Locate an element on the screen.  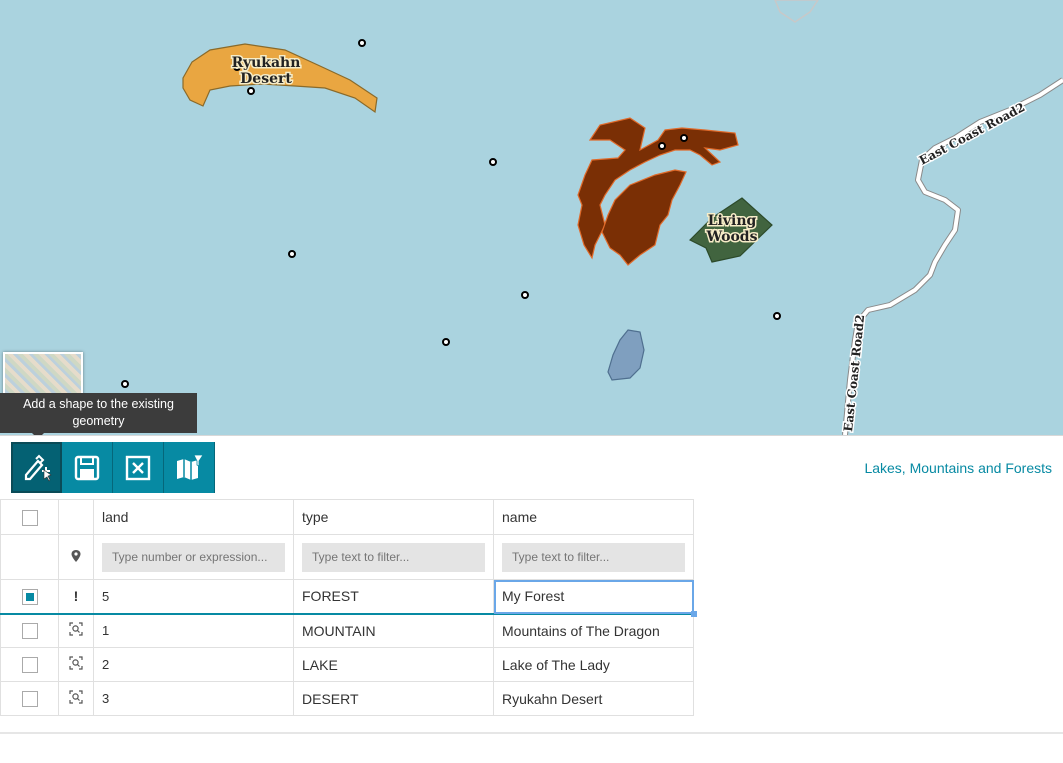
table-row: ! 5 FOREST My Forest is located at coordinates (348, 598).